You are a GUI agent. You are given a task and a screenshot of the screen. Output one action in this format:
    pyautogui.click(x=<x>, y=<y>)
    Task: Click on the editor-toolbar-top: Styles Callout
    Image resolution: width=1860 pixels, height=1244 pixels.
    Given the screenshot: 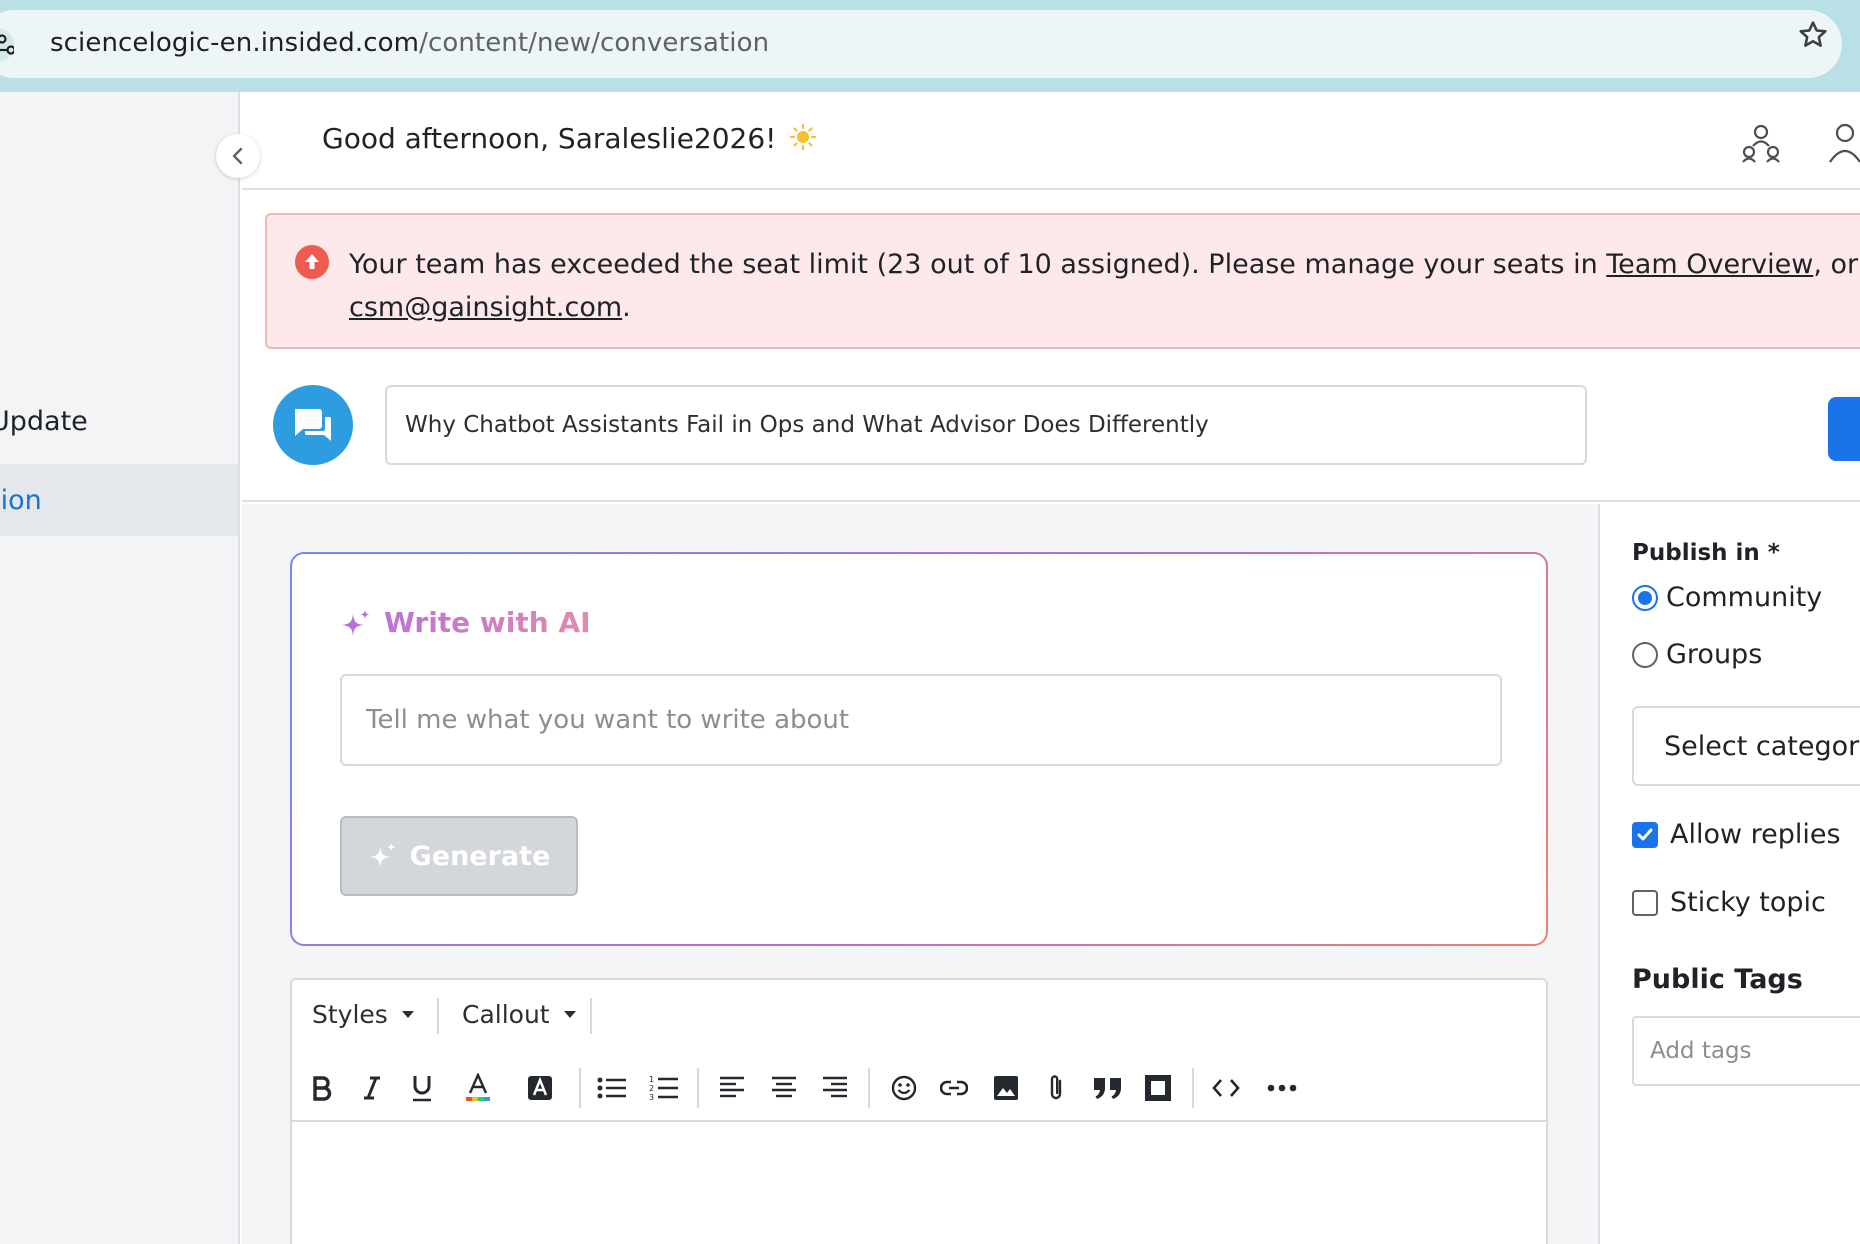 What is the action you would take?
    pyautogui.click(x=919, y=1018)
    